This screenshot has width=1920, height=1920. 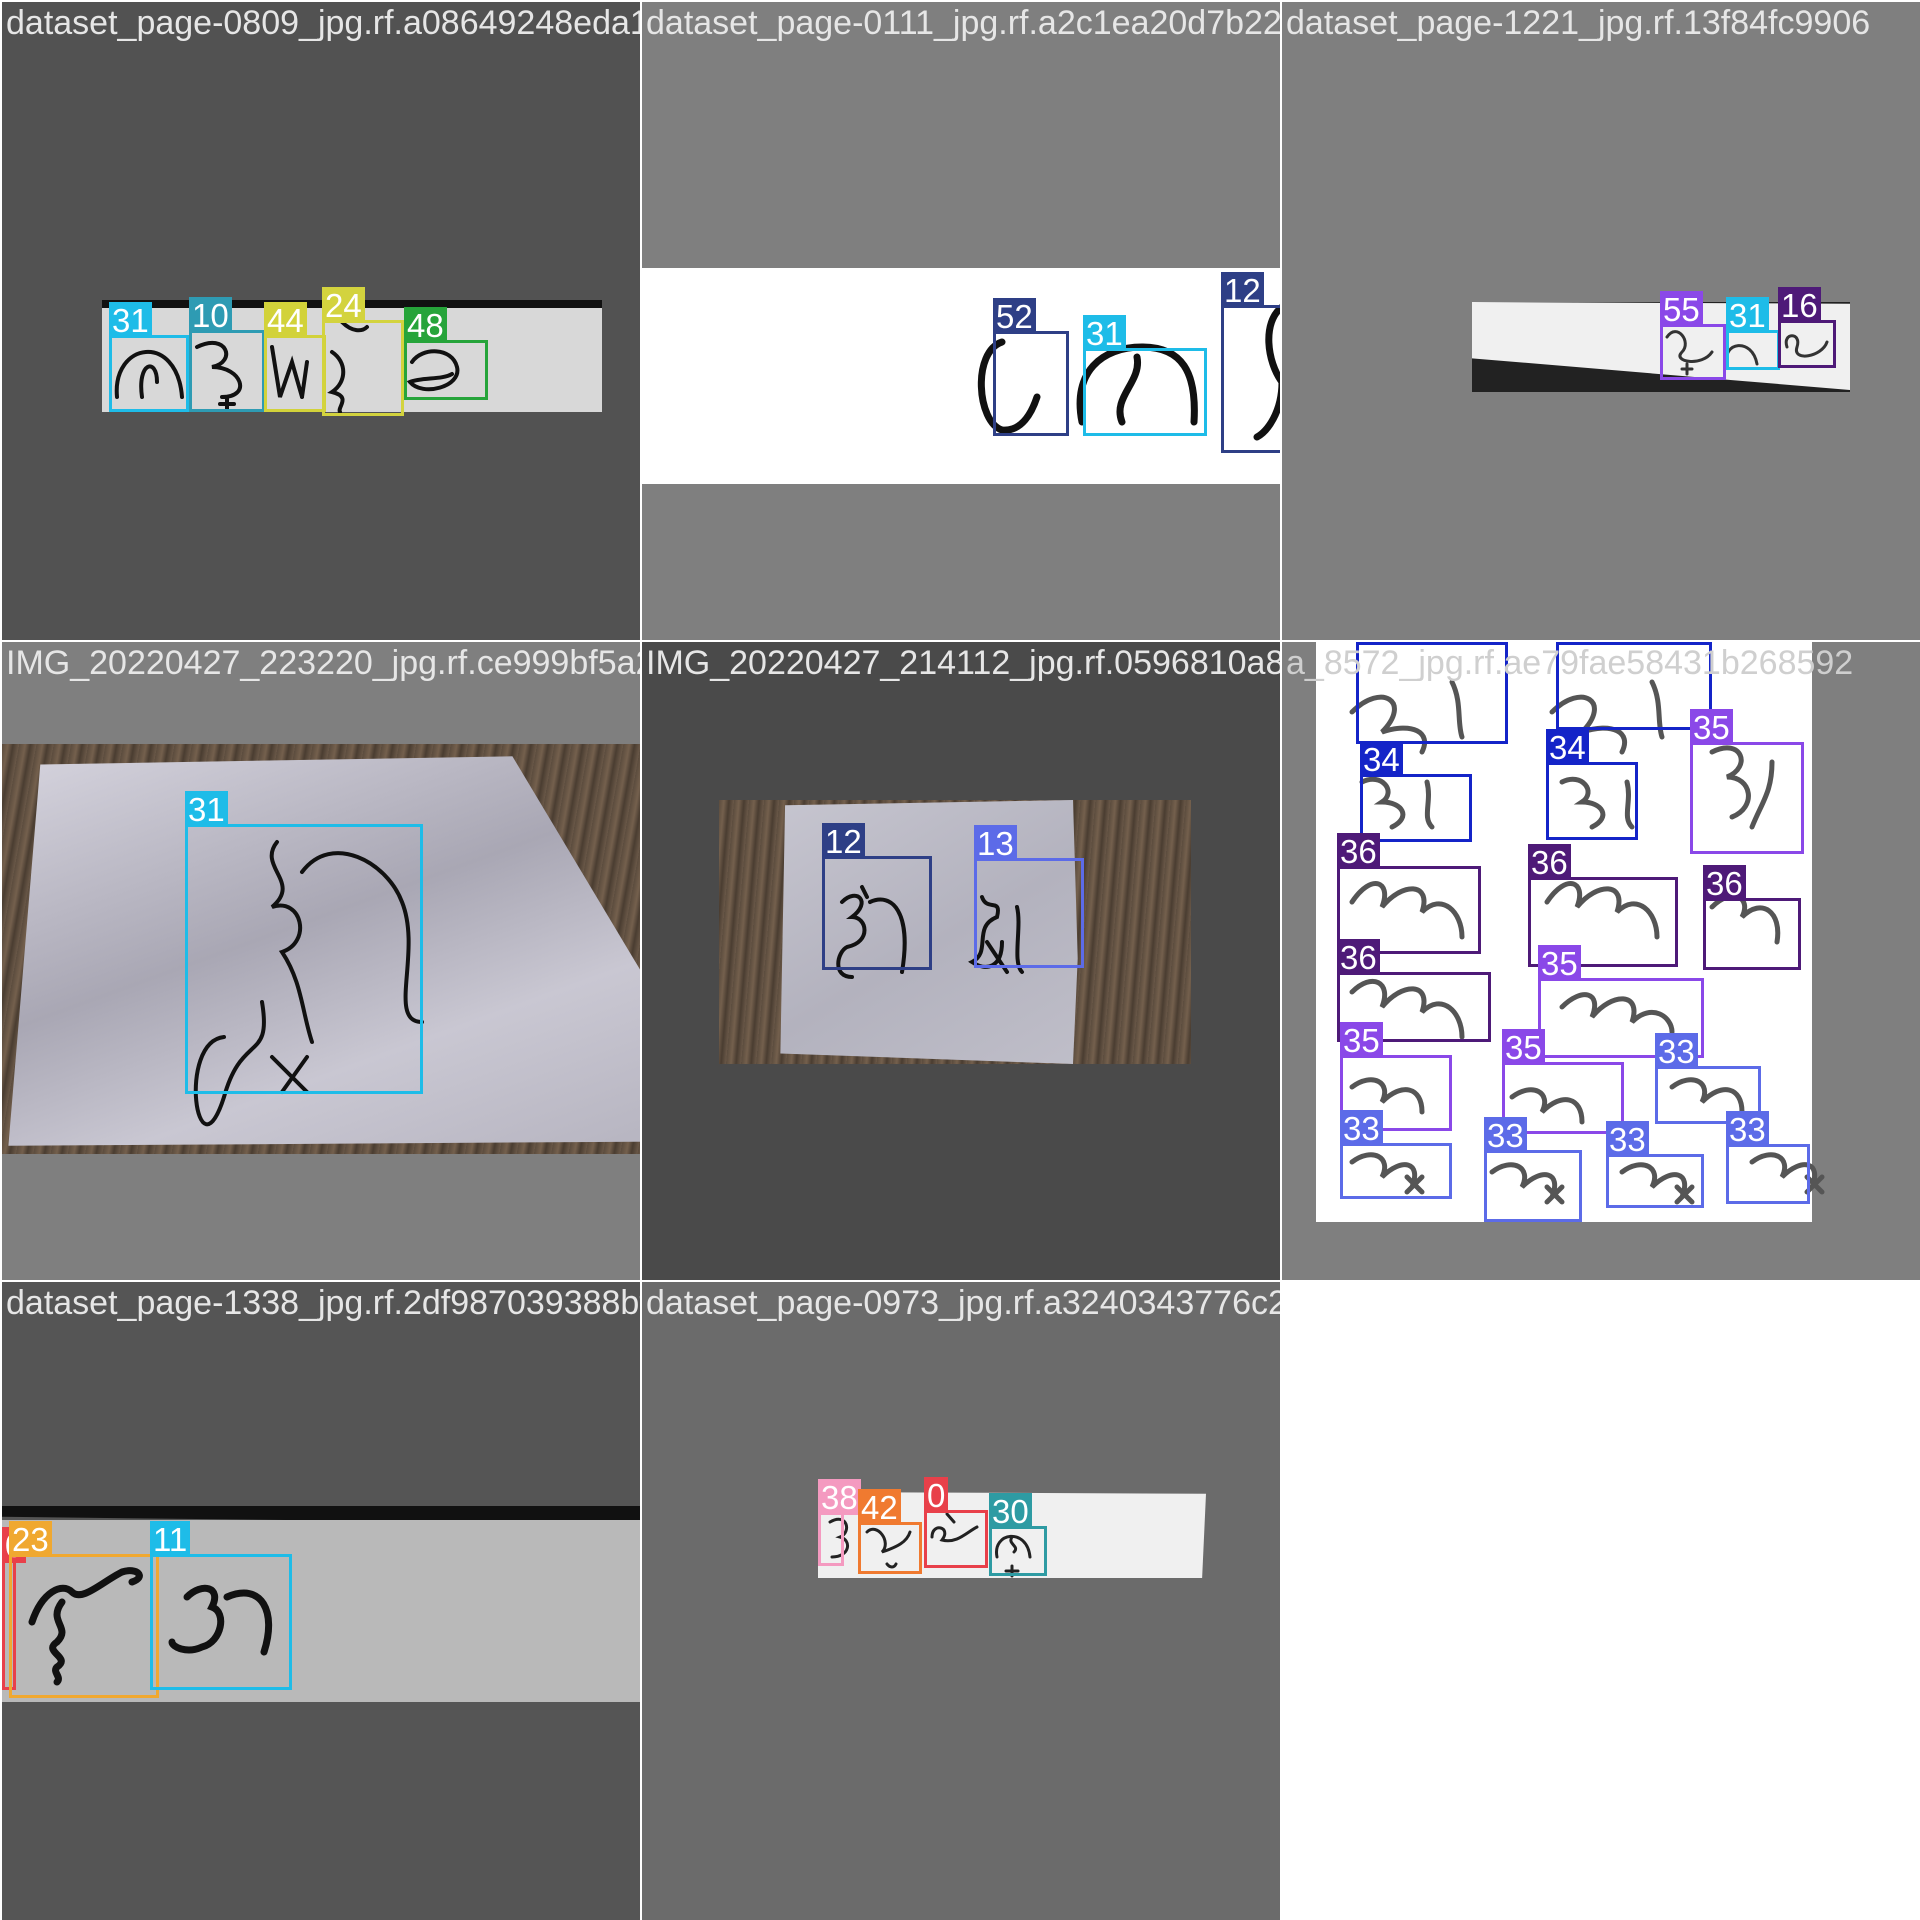 I want to click on bounding-box: 35, so click(x=1747, y=781).